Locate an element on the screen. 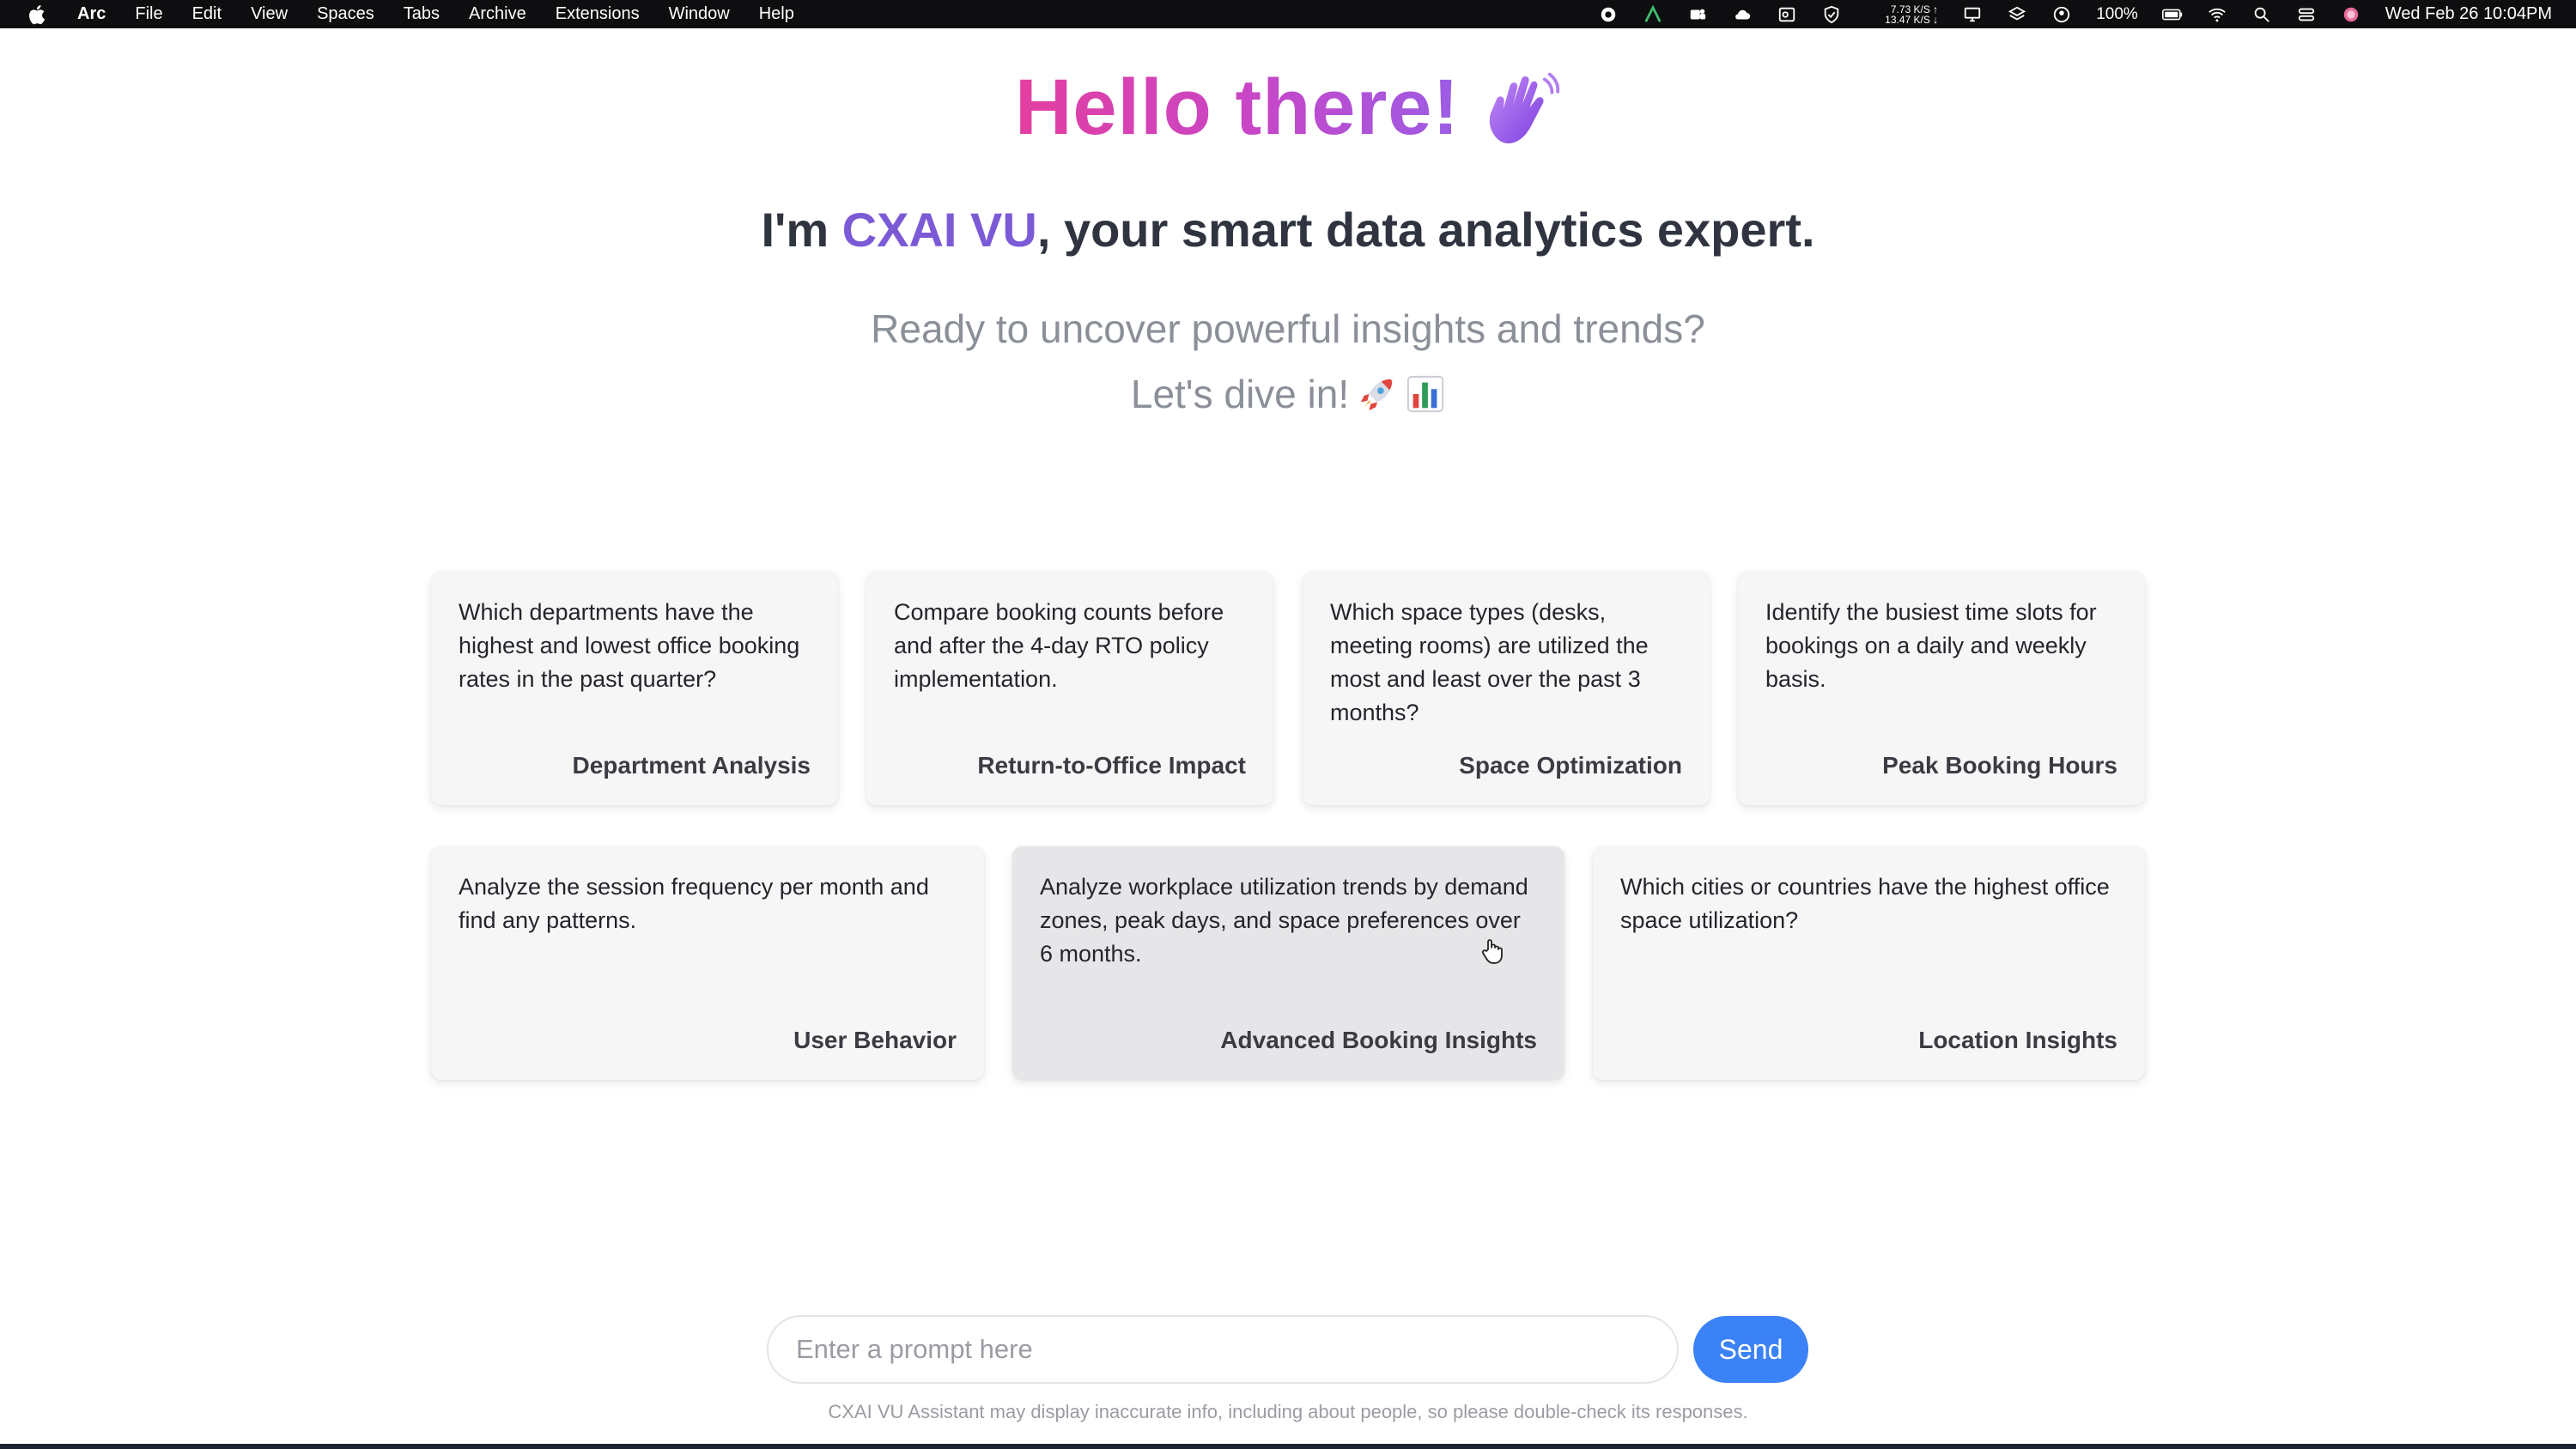  battery-percent: 100% is located at coordinates (2117, 13).